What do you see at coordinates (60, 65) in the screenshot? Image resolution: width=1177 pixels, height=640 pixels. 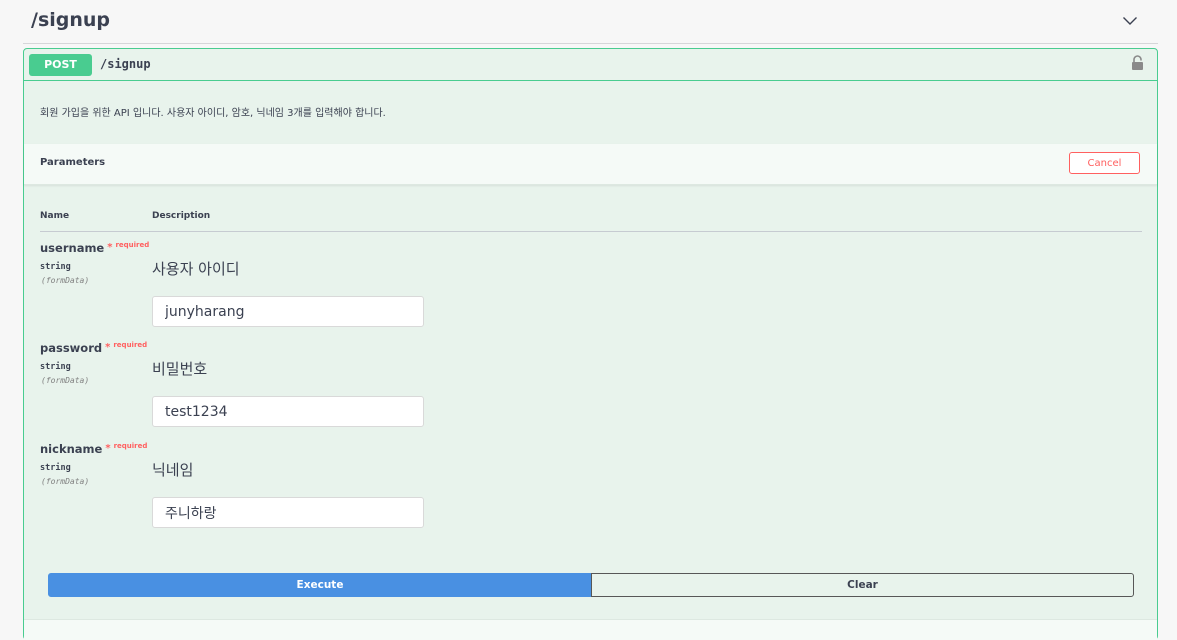 I see `method-badge: POST` at bounding box center [60, 65].